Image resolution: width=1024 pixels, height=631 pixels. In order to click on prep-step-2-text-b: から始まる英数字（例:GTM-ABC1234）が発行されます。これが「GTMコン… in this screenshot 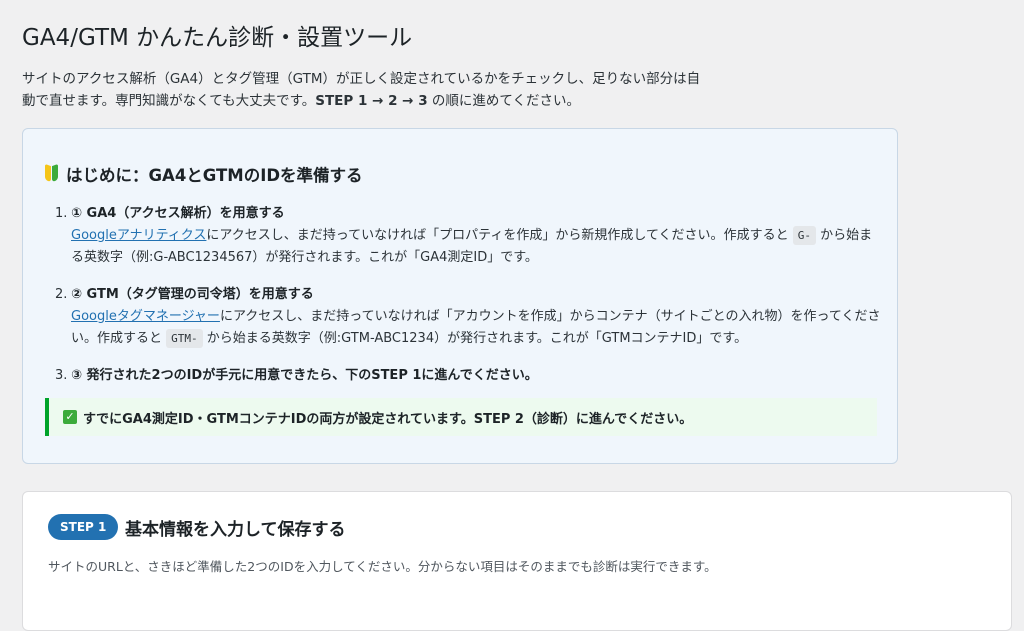, I will do `click(477, 338)`.